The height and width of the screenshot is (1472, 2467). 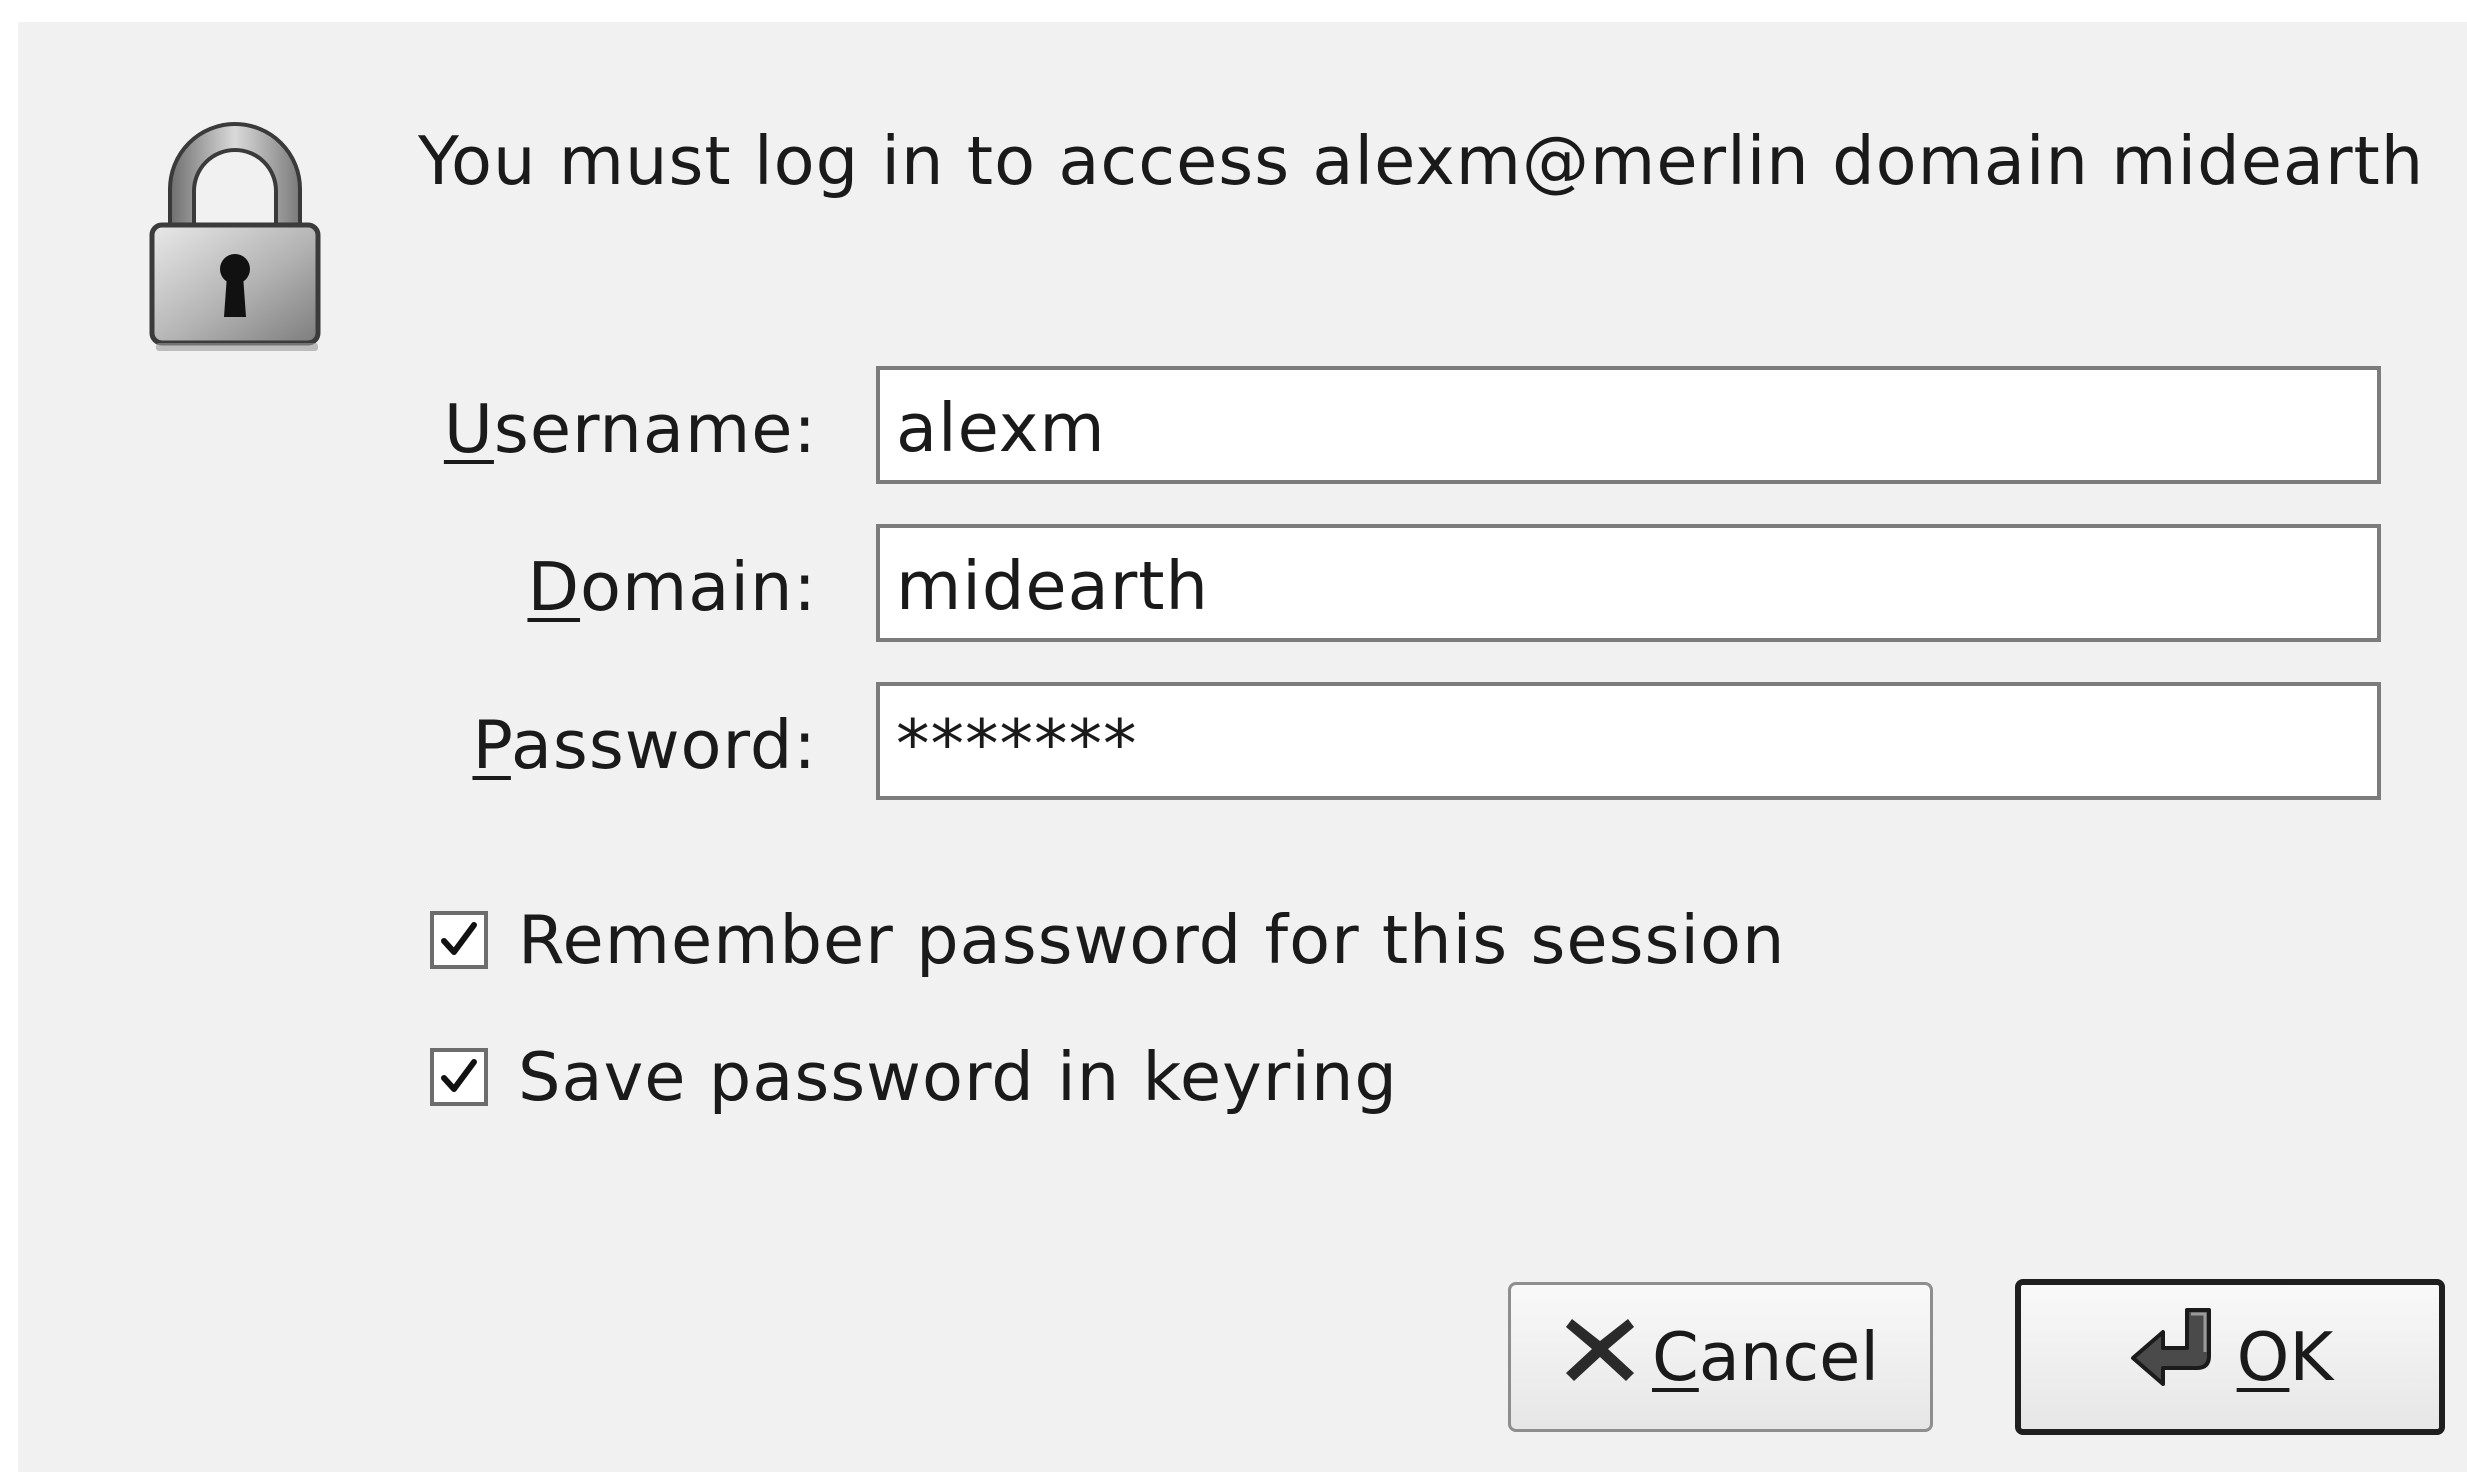 I want to click on remember-session-option: Remember password for this session, so click(x=1107, y=940).